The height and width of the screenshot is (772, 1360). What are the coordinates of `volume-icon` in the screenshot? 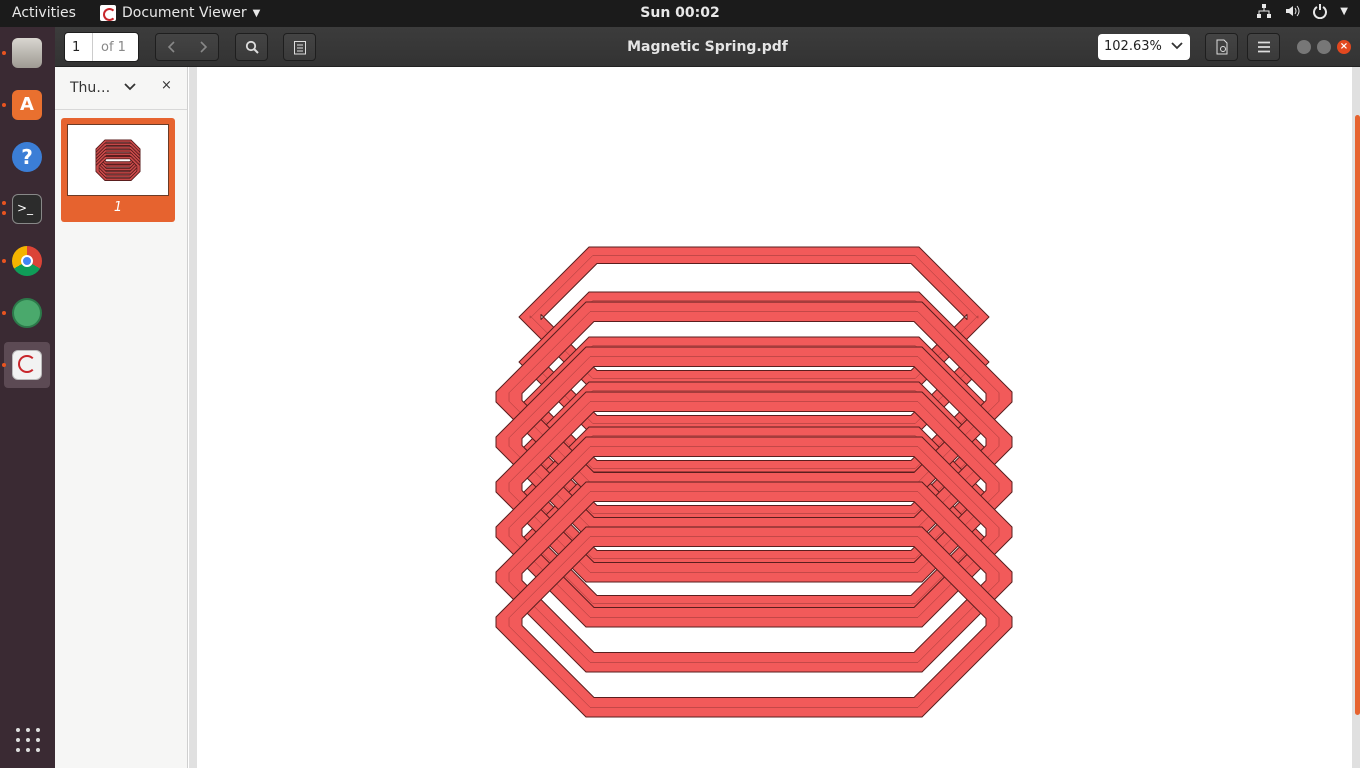 It's located at (1293, 11).